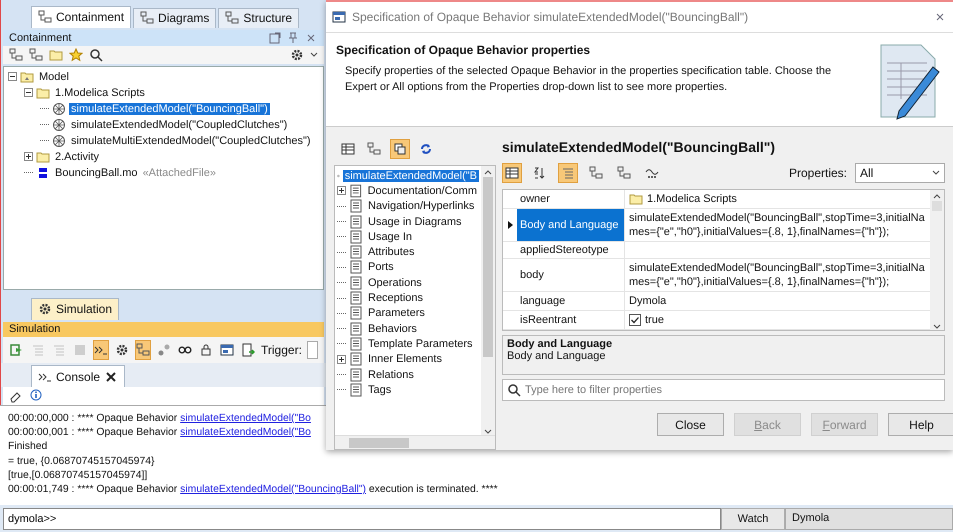  I want to click on category-item: Receptions, so click(396, 298).